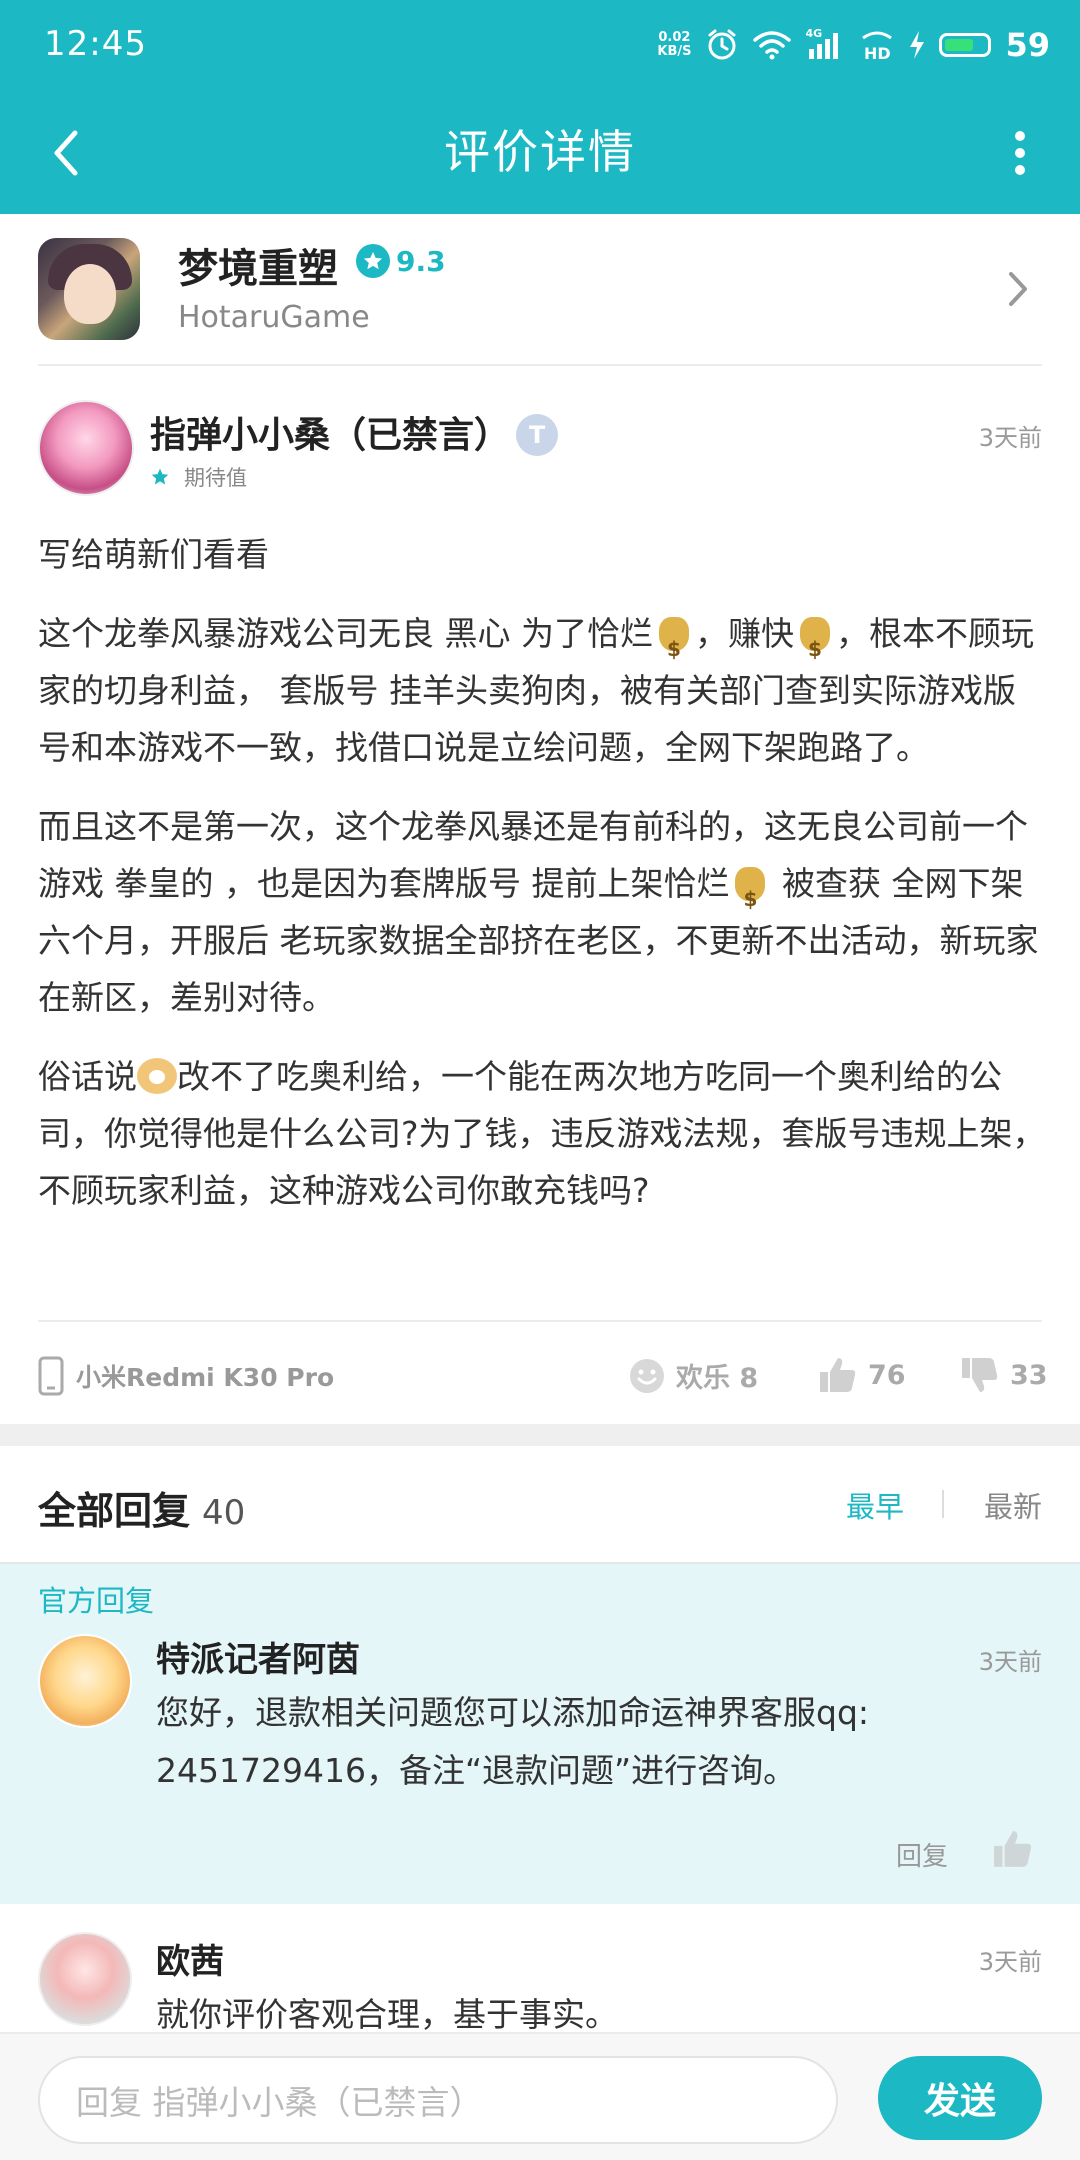  I want to click on bottom-reply-bar: 回复 指弹小小桑（已禁言） 发送, so click(540, 2096).